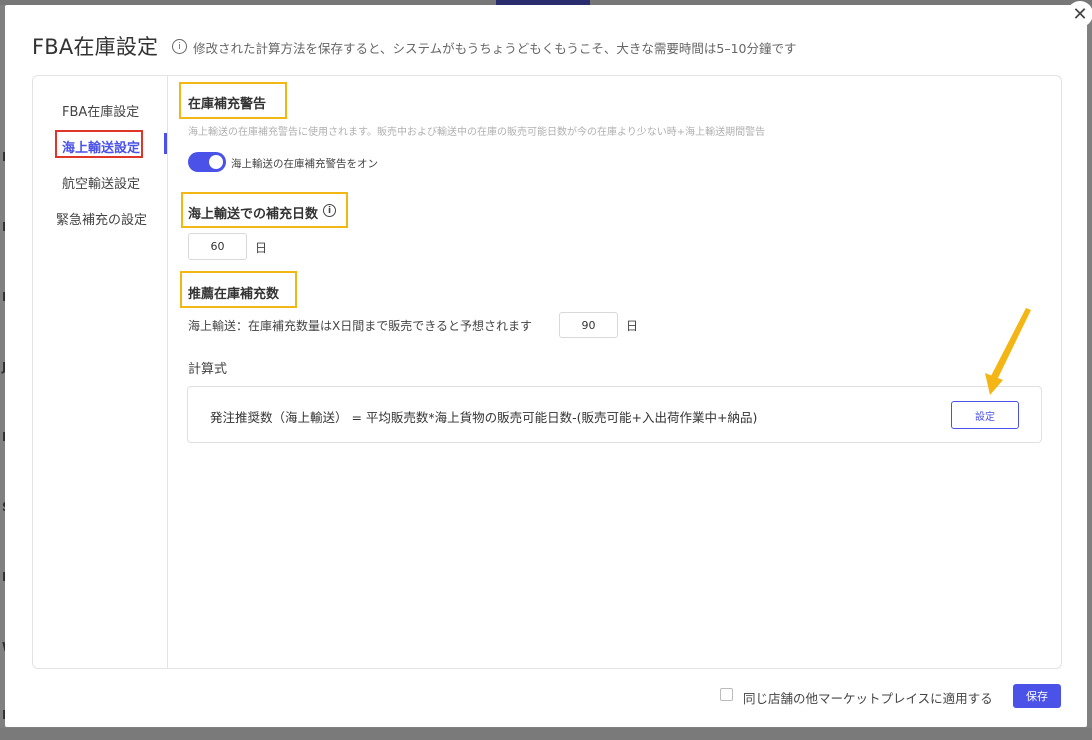 Image resolution: width=1092 pixels, height=740 pixels. Describe the element at coordinates (726, 694) in the screenshot. I see `apply-all-checkbox` at that location.